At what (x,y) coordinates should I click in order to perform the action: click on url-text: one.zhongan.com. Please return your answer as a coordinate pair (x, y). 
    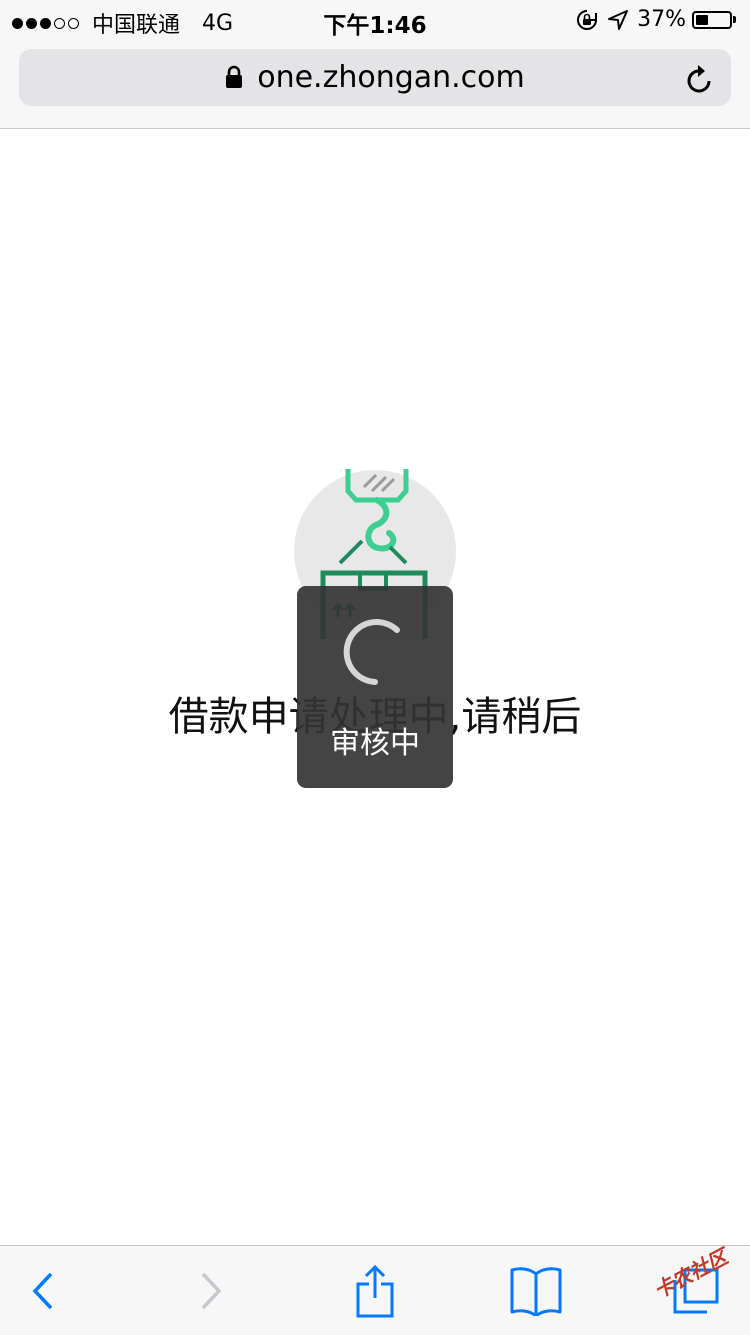
    Looking at the image, I should click on (391, 77).